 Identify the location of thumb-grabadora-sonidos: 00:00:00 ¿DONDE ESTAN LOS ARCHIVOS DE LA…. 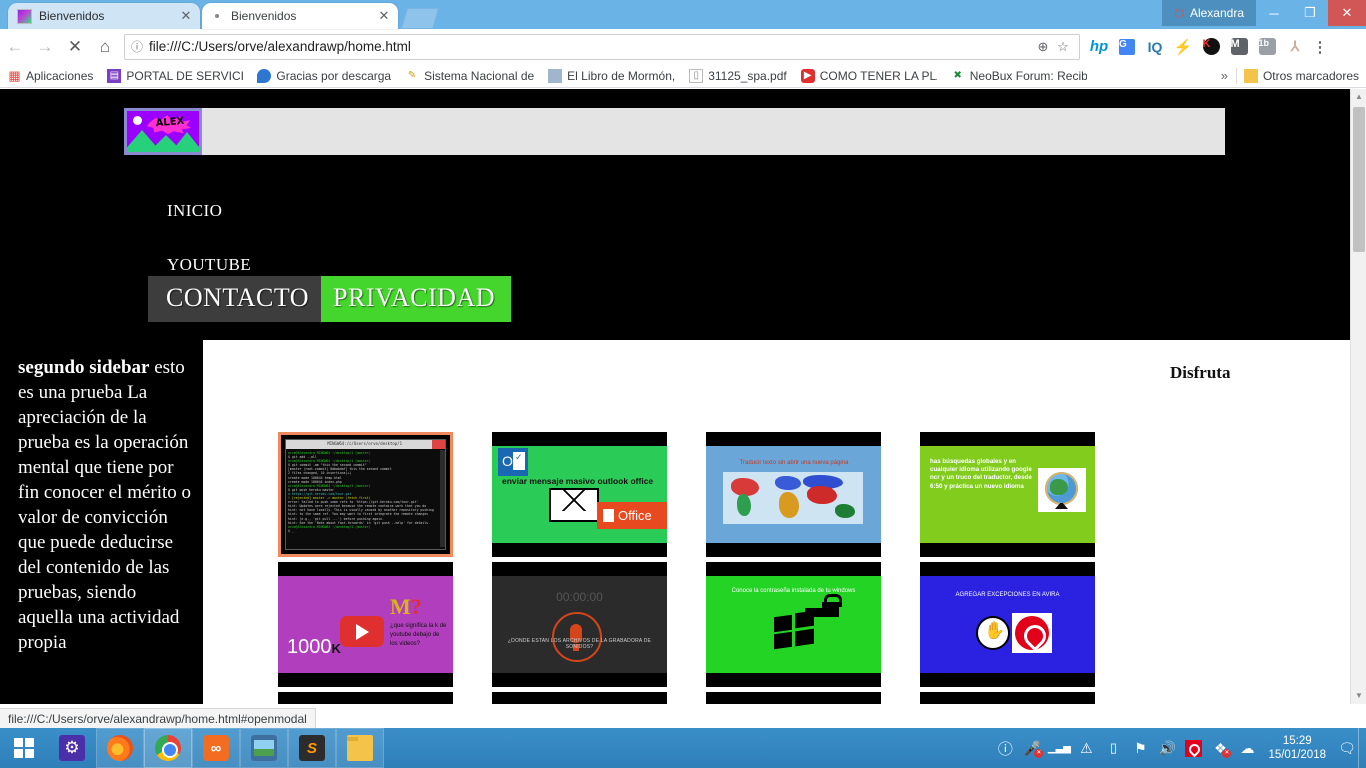
(579, 624).